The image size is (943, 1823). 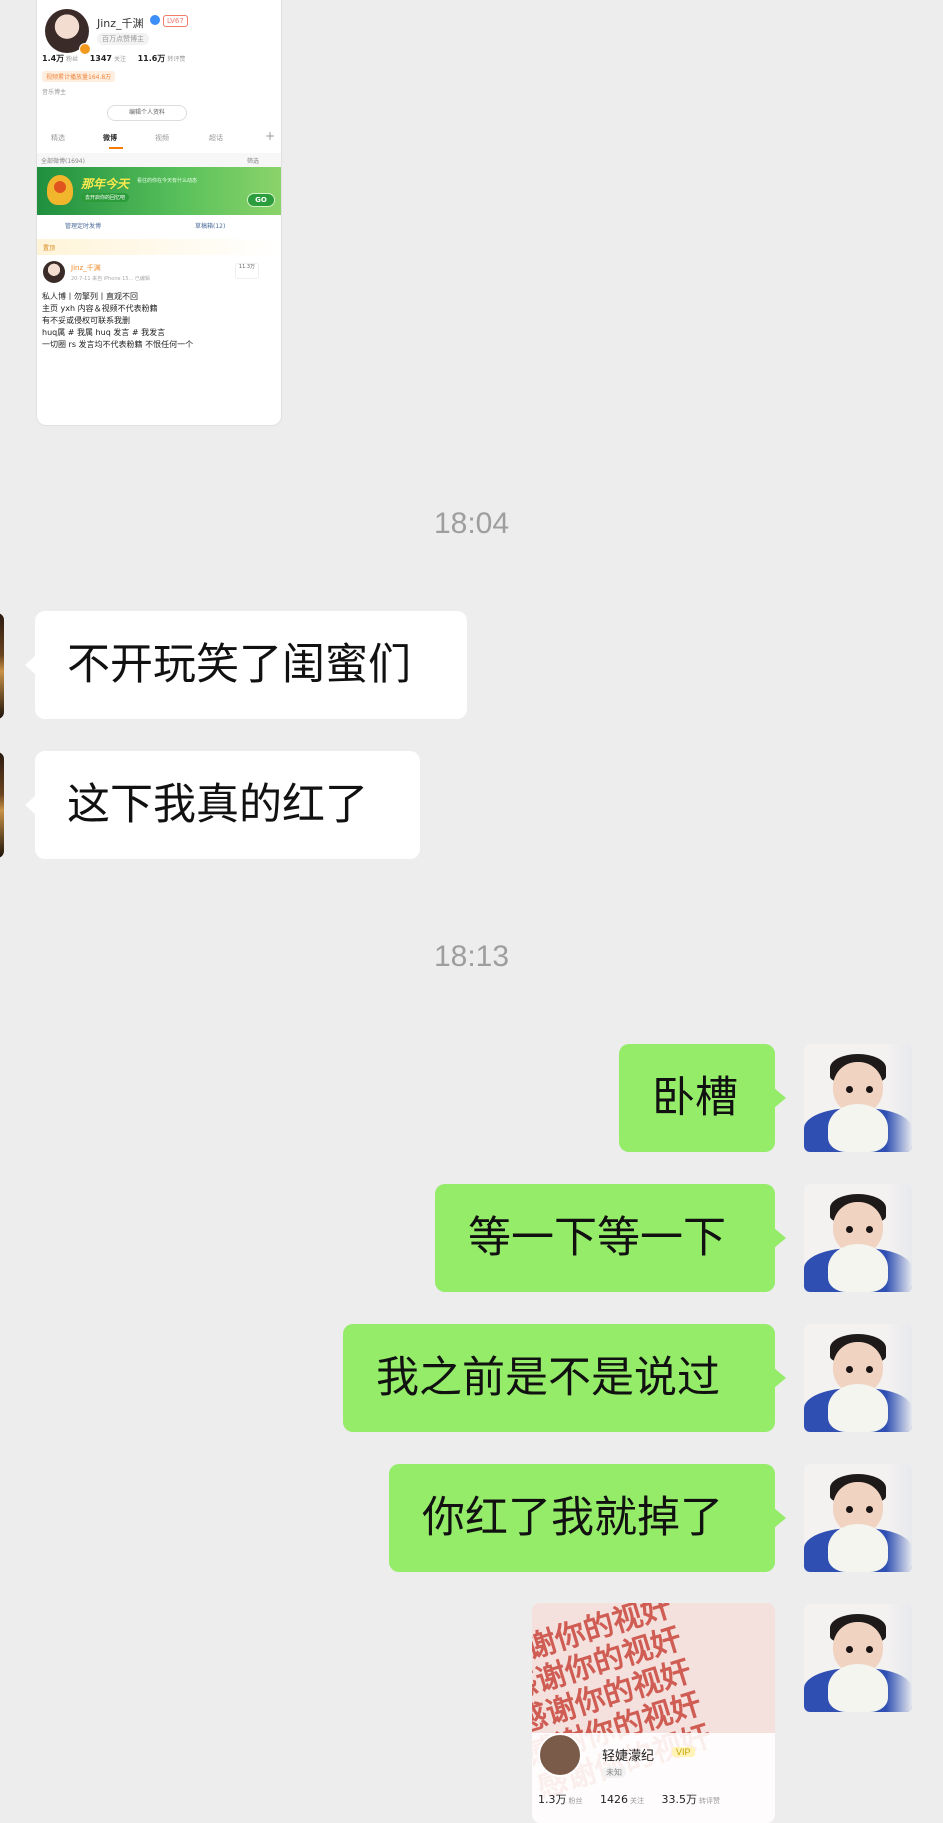 I want to click on list-header: 全部微博(1694) 筛选, so click(x=159, y=160).